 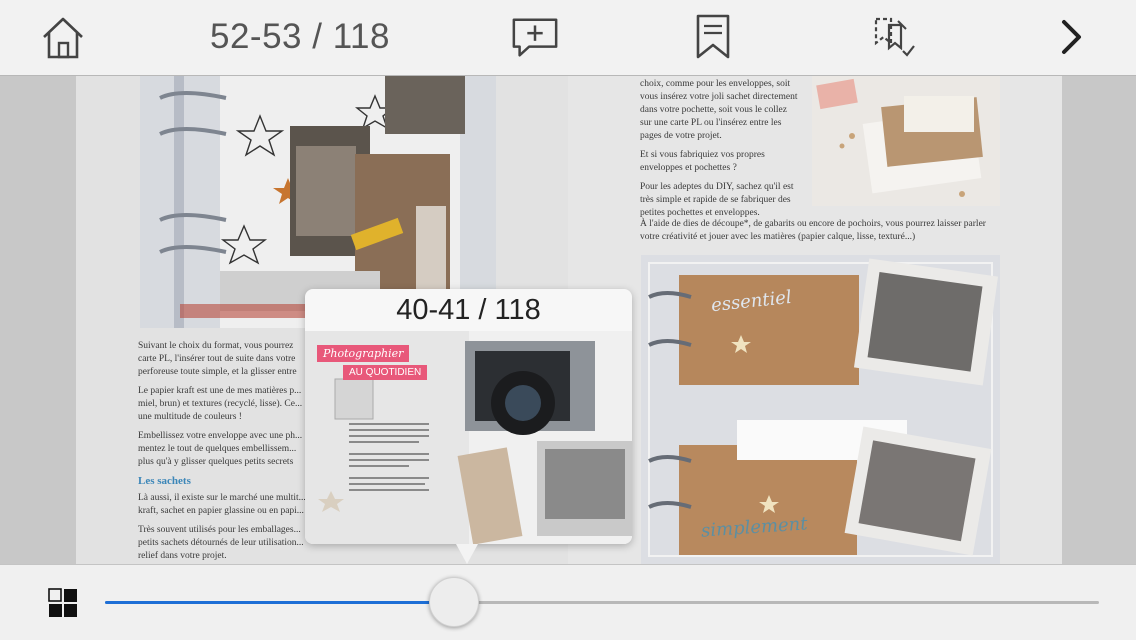 I want to click on preview-thumbnail: Photographier AU QUOTIDIEN, so click(x=468, y=437).